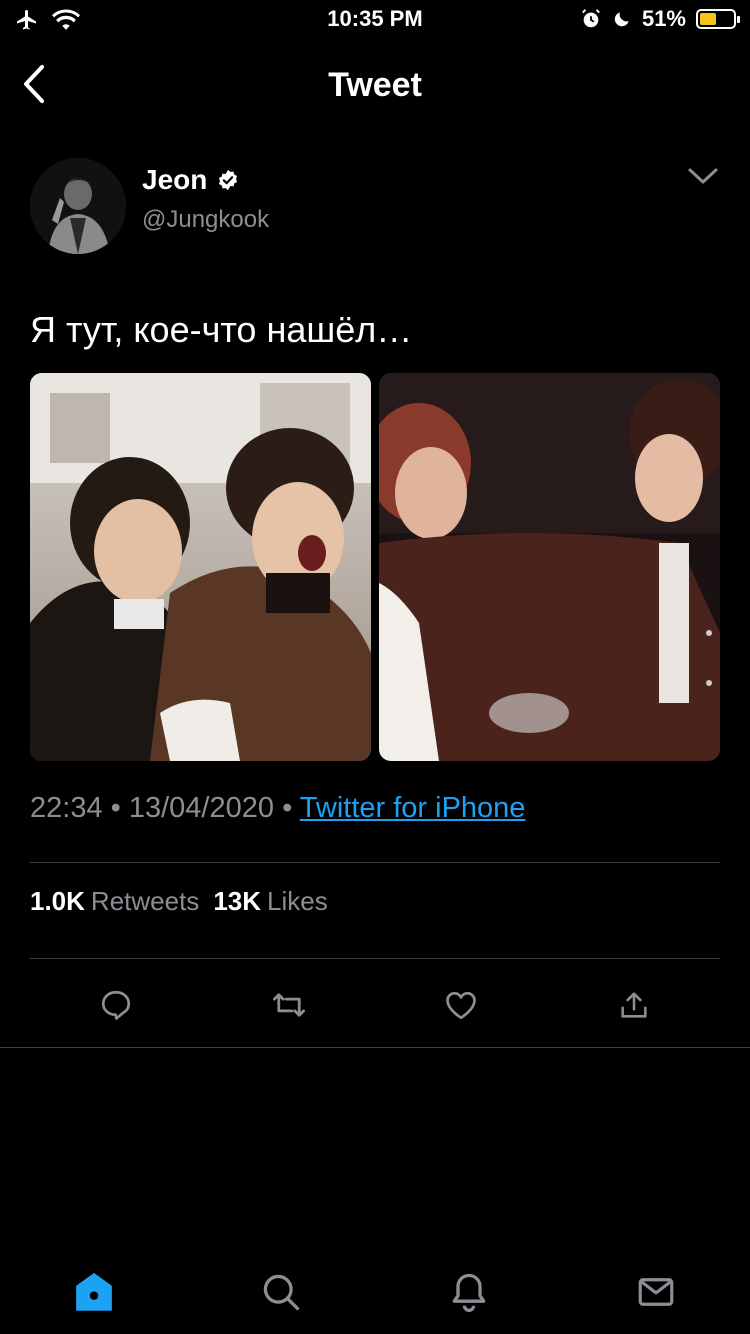 The image size is (750, 1334). What do you see at coordinates (174, 180) in the screenshot?
I see `display-name: Jeon` at bounding box center [174, 180].